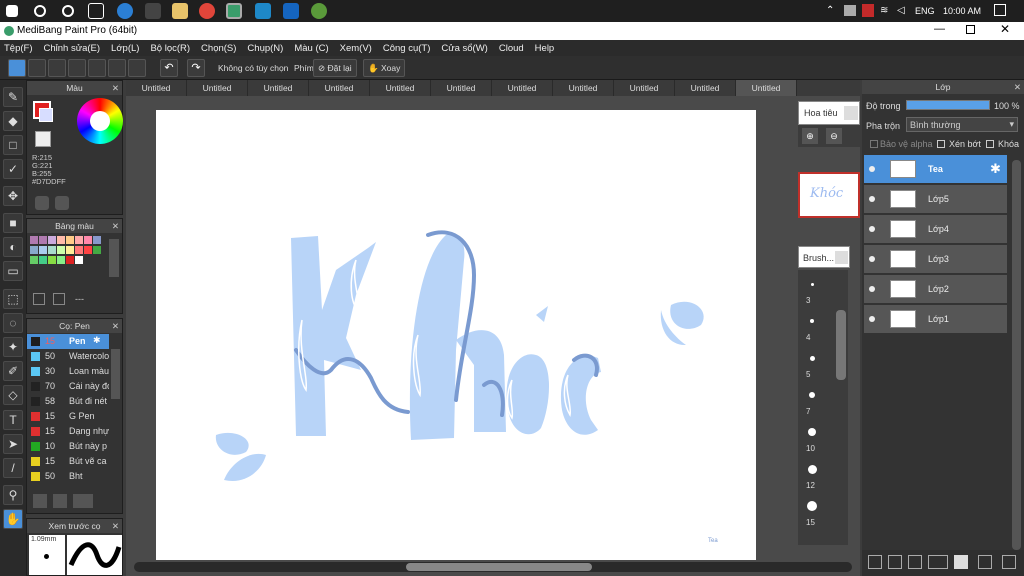  Describe the element at coordinates (100, 121) in the screenshot. I see `color-wheel` at that location.